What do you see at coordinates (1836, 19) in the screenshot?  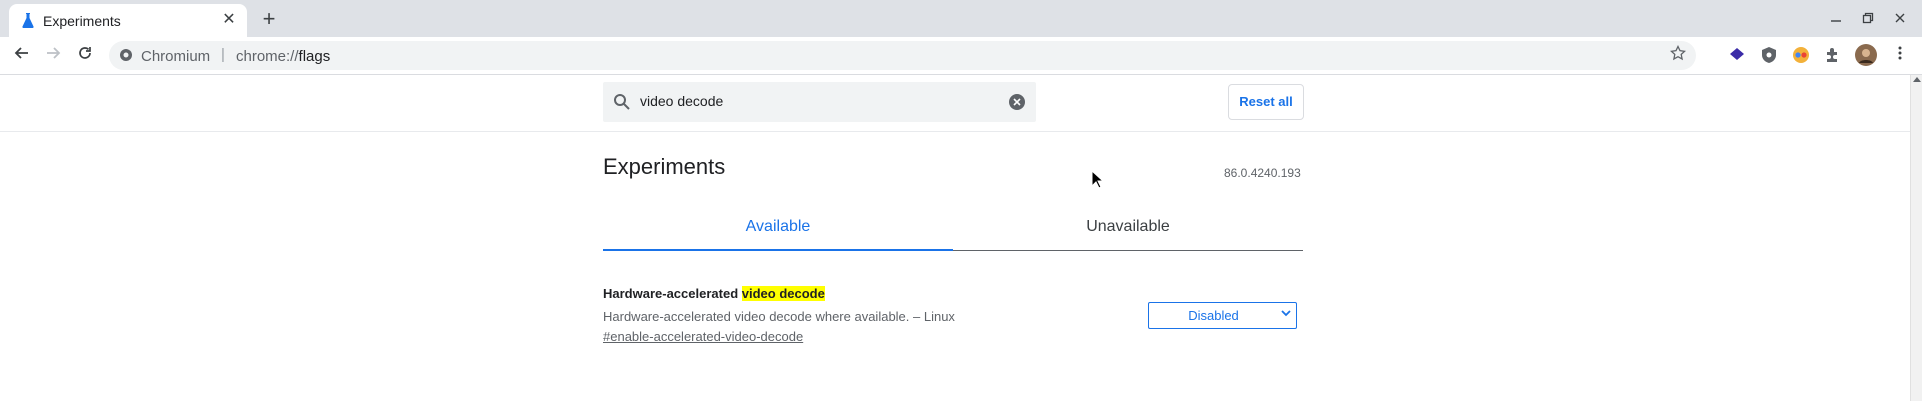 I see `minimize-icon` at bounding box center [1836, 19].